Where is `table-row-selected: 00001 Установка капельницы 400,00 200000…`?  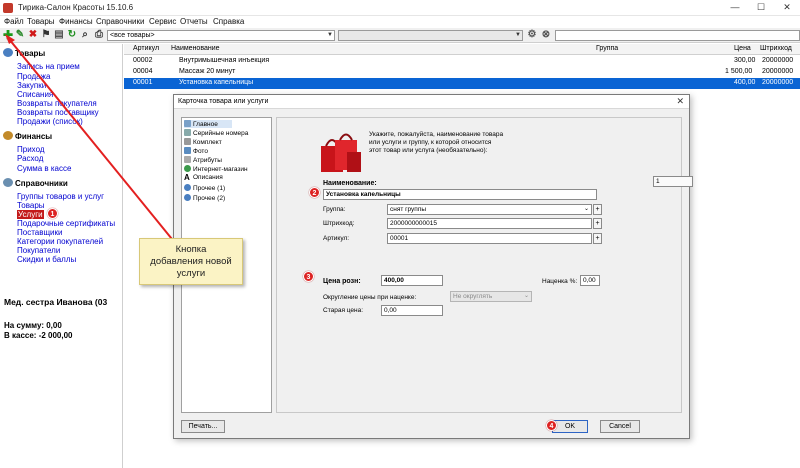
table-row-selected: 00001 Установка капельницы 400,00 200000… is located at coordinates (462, 83).